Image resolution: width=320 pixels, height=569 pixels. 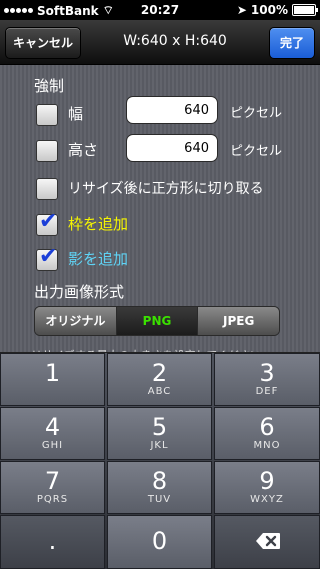 What do you see at coordinates (267, 445) in the screenshot?
I see `key-letters: MNO` at bounding box center [267, 445].